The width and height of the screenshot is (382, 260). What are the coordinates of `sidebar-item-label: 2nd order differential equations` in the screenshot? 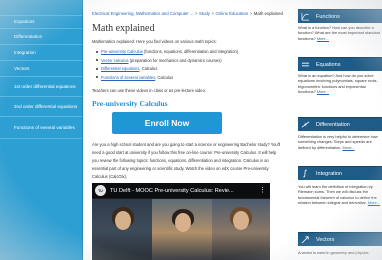 It's located at (46, 106).